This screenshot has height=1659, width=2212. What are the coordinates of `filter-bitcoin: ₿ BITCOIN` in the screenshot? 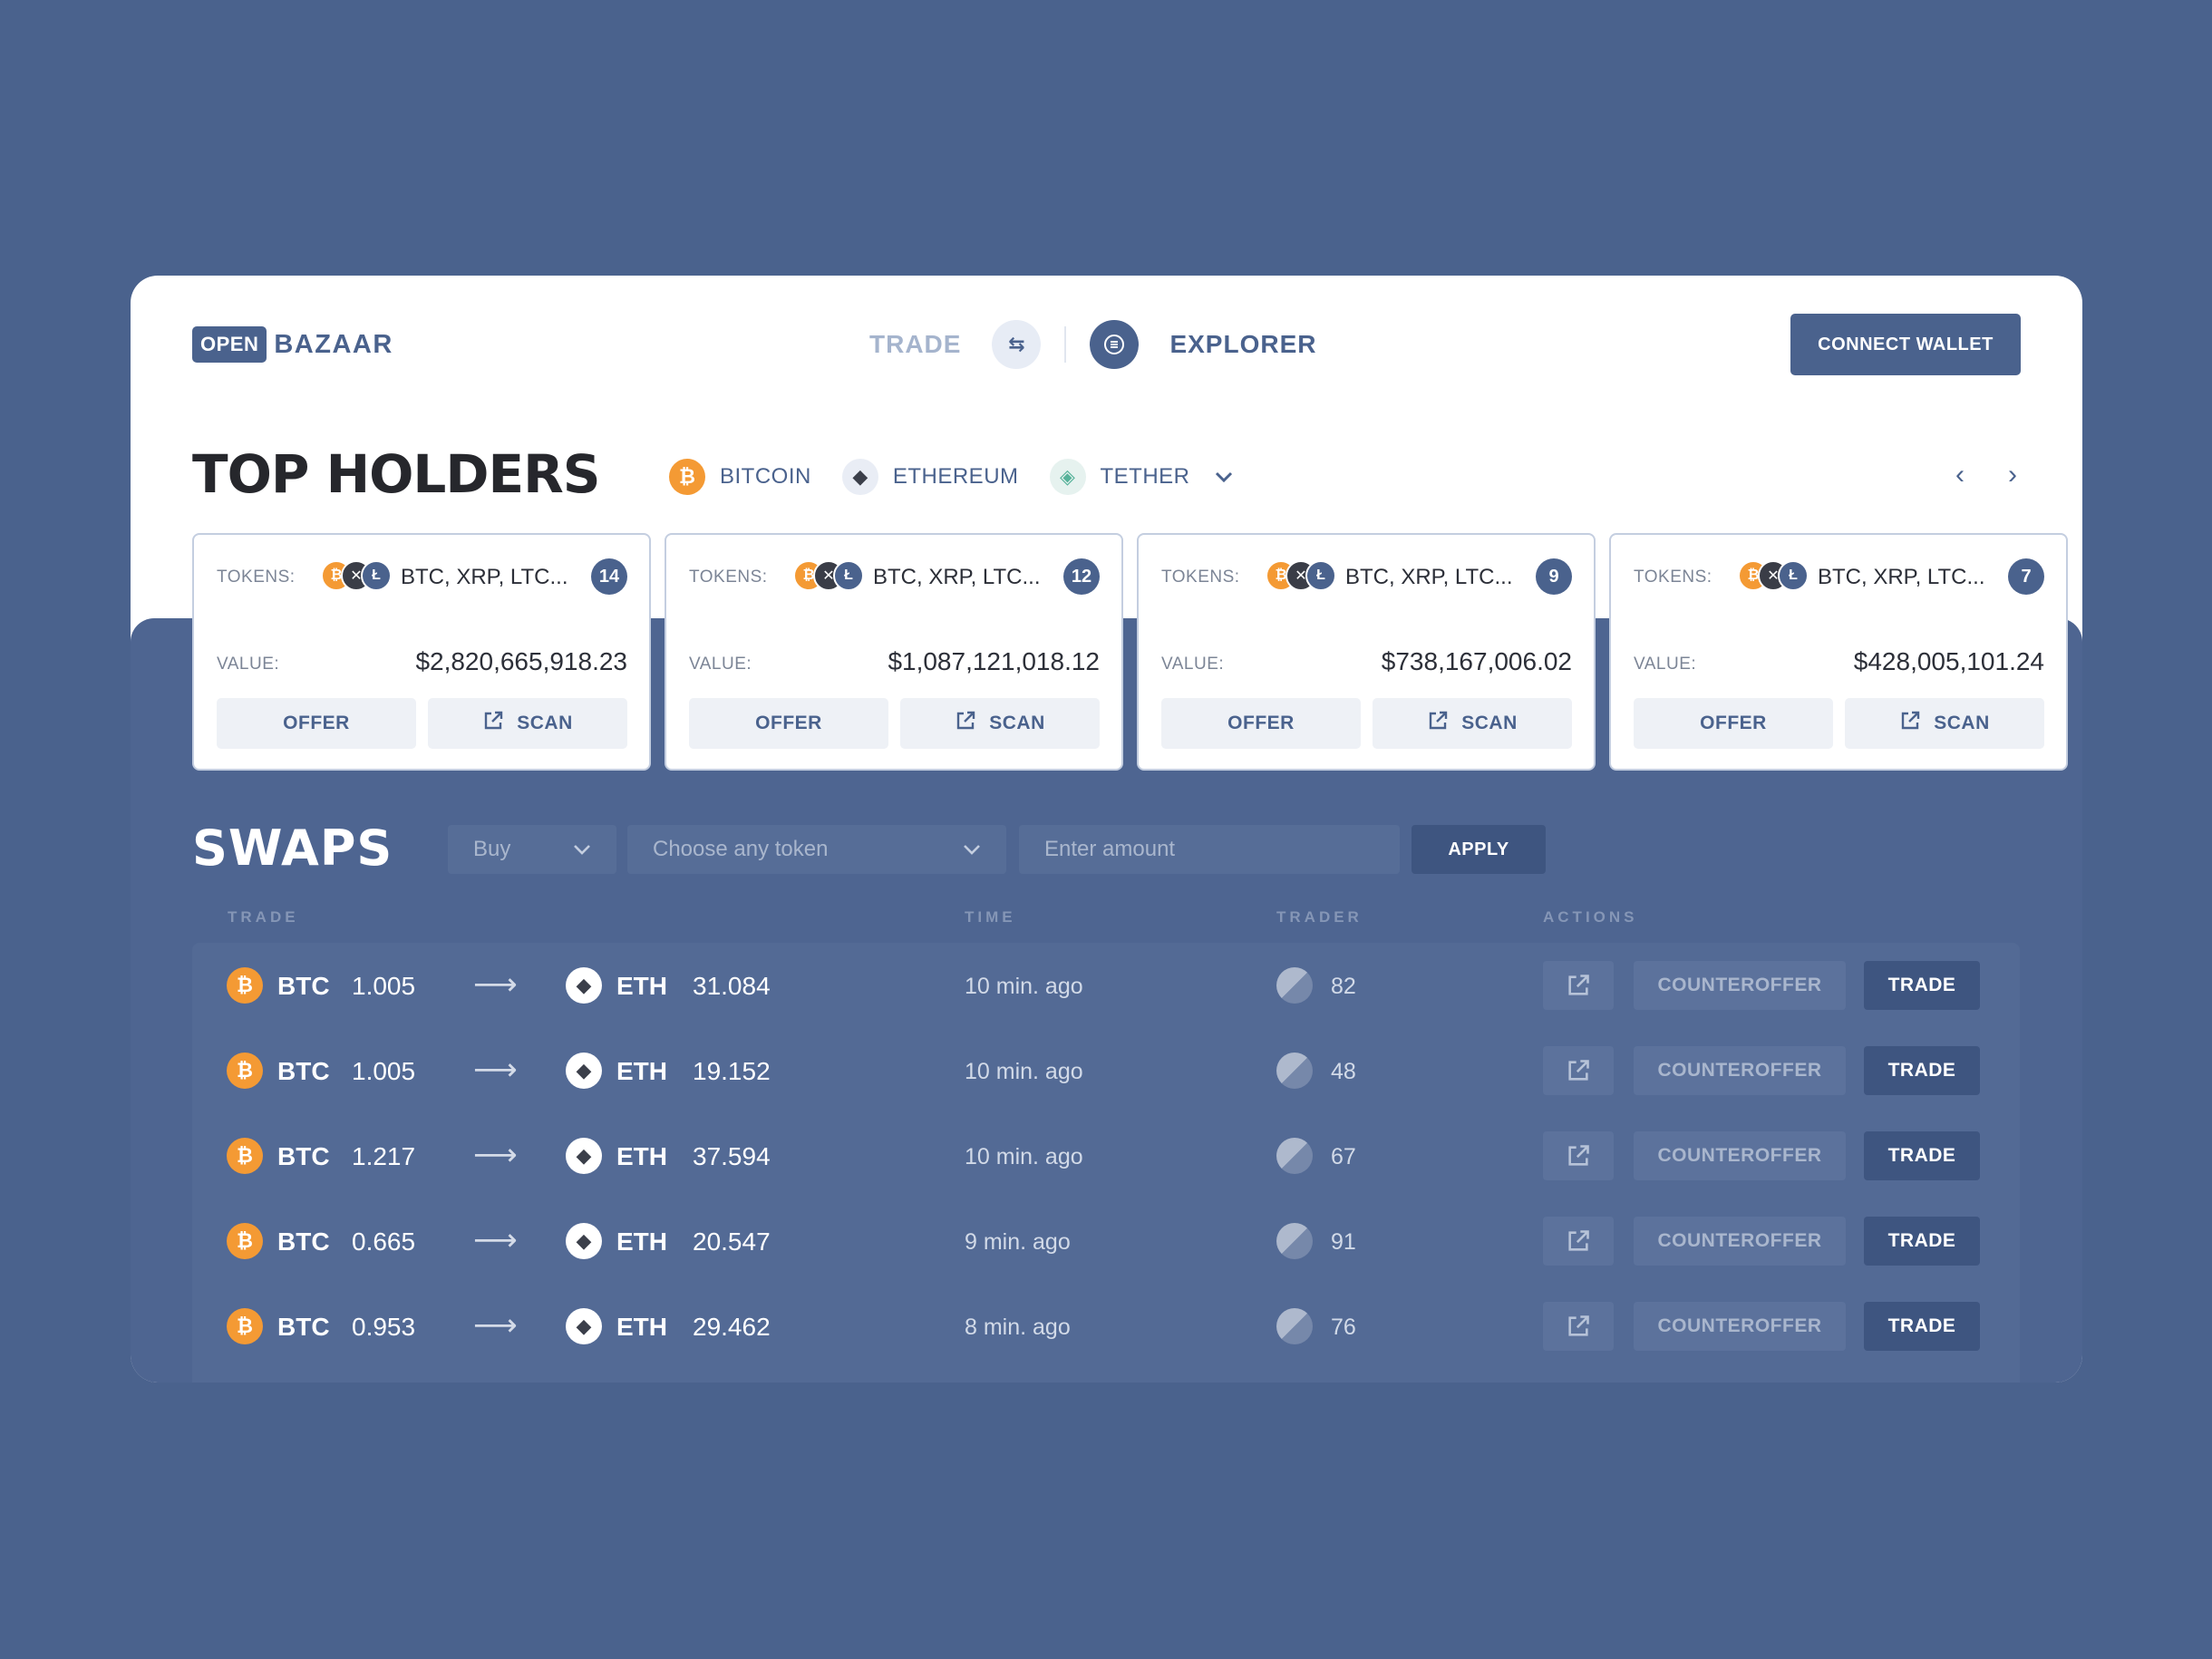 It's located at (740, 477).